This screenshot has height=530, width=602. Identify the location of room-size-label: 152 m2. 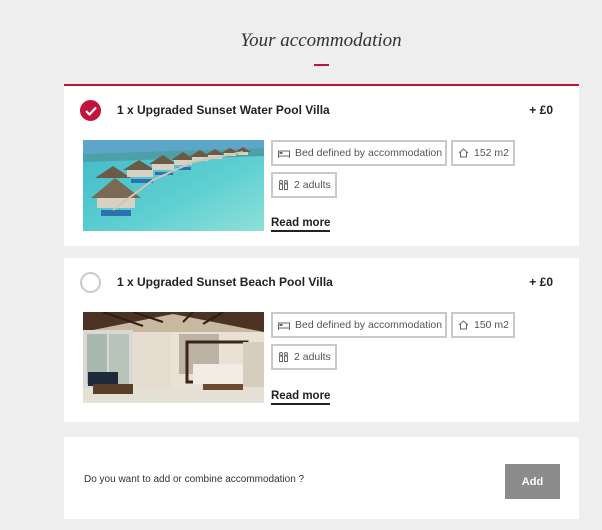
(492, 153).